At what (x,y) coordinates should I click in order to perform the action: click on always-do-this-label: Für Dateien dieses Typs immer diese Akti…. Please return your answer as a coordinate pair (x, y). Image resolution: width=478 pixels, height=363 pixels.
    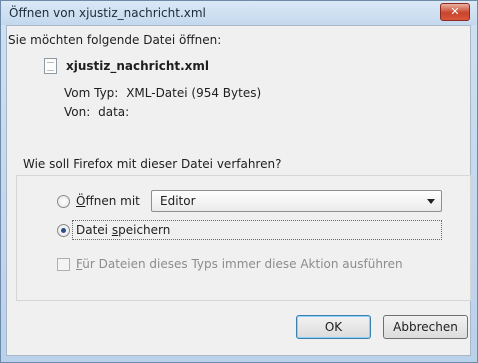
    Looking at the image, I should click on (239, 264).